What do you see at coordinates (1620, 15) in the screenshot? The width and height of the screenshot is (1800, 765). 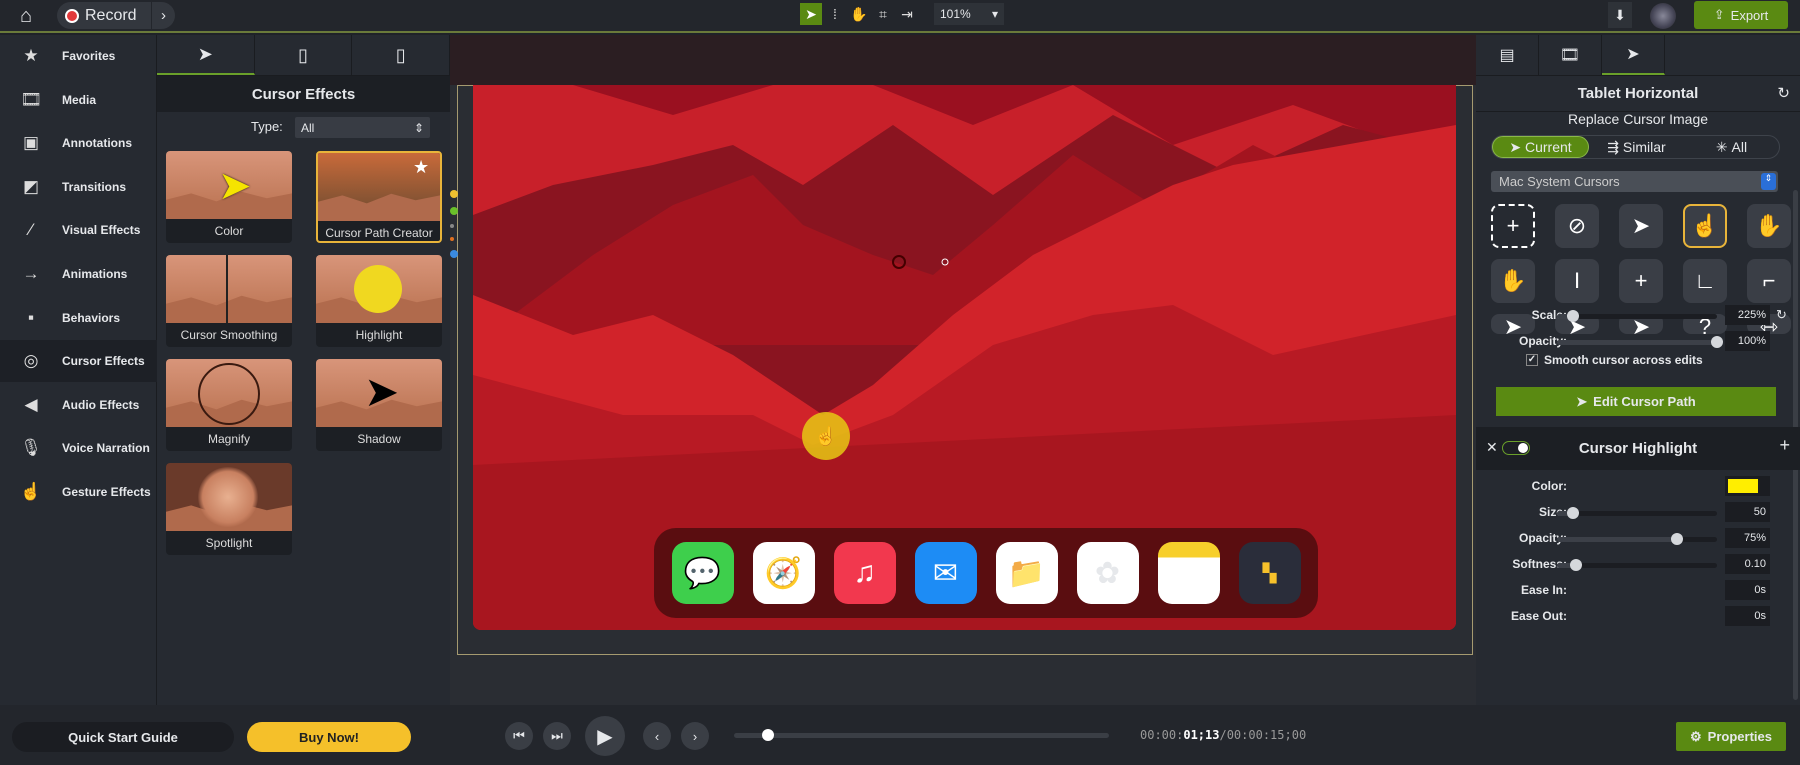 I see `download-button: ⬇` at bounding box center [1620, 15].